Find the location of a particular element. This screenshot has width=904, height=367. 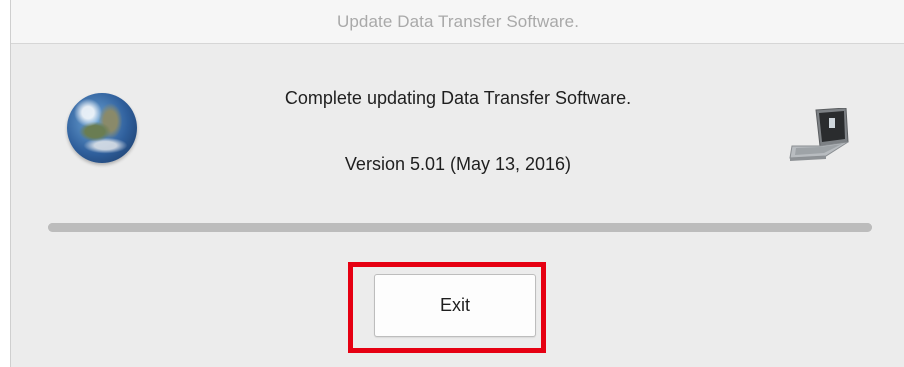

progress-bar-fill is located at coordinates (460, 227).